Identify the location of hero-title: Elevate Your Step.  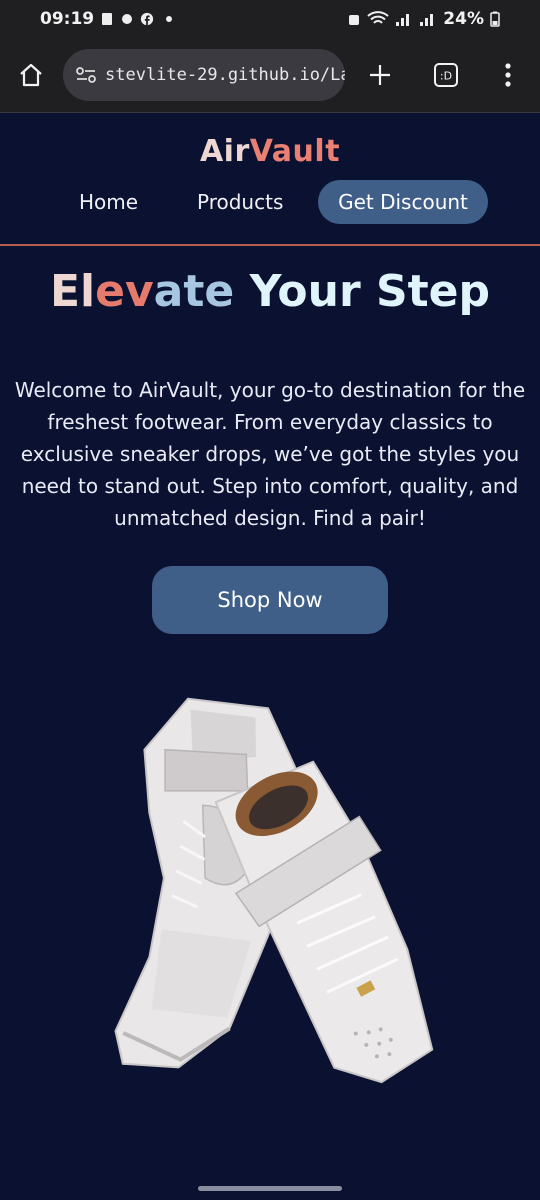
(270, 291).